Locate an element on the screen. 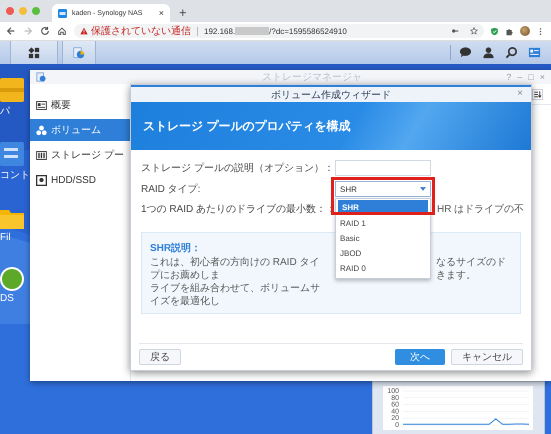  address-bar: 保護されていない通信 192.168. /?dc=1595586524910 is located at coordinates (279, 31).